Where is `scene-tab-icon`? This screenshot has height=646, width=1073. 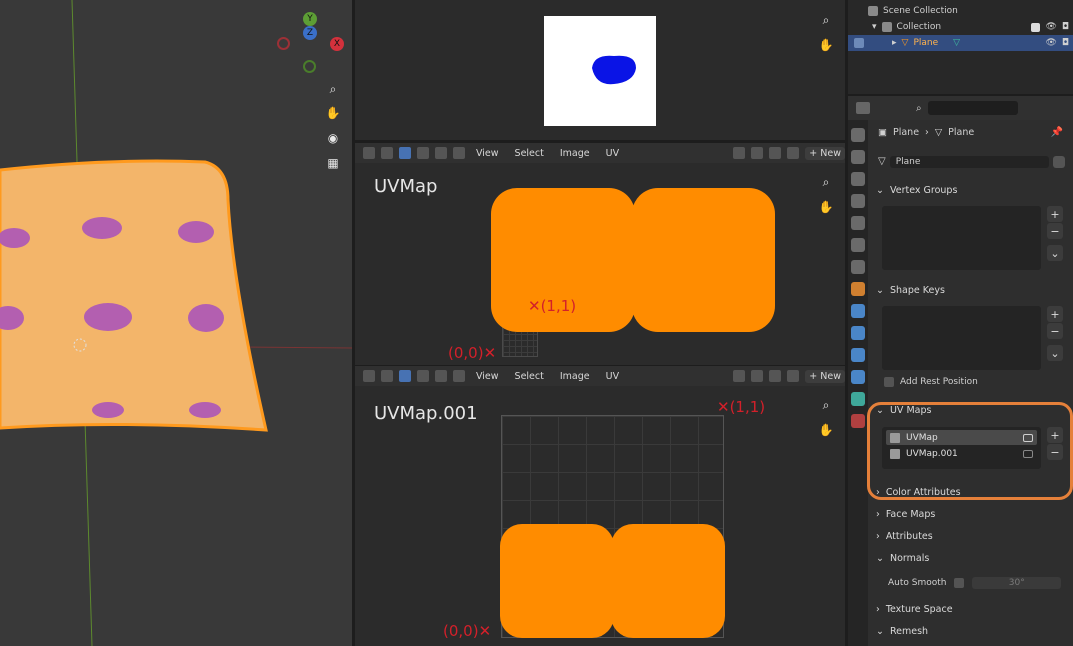 scene-tab-icon is located at coordinates (858, 223).